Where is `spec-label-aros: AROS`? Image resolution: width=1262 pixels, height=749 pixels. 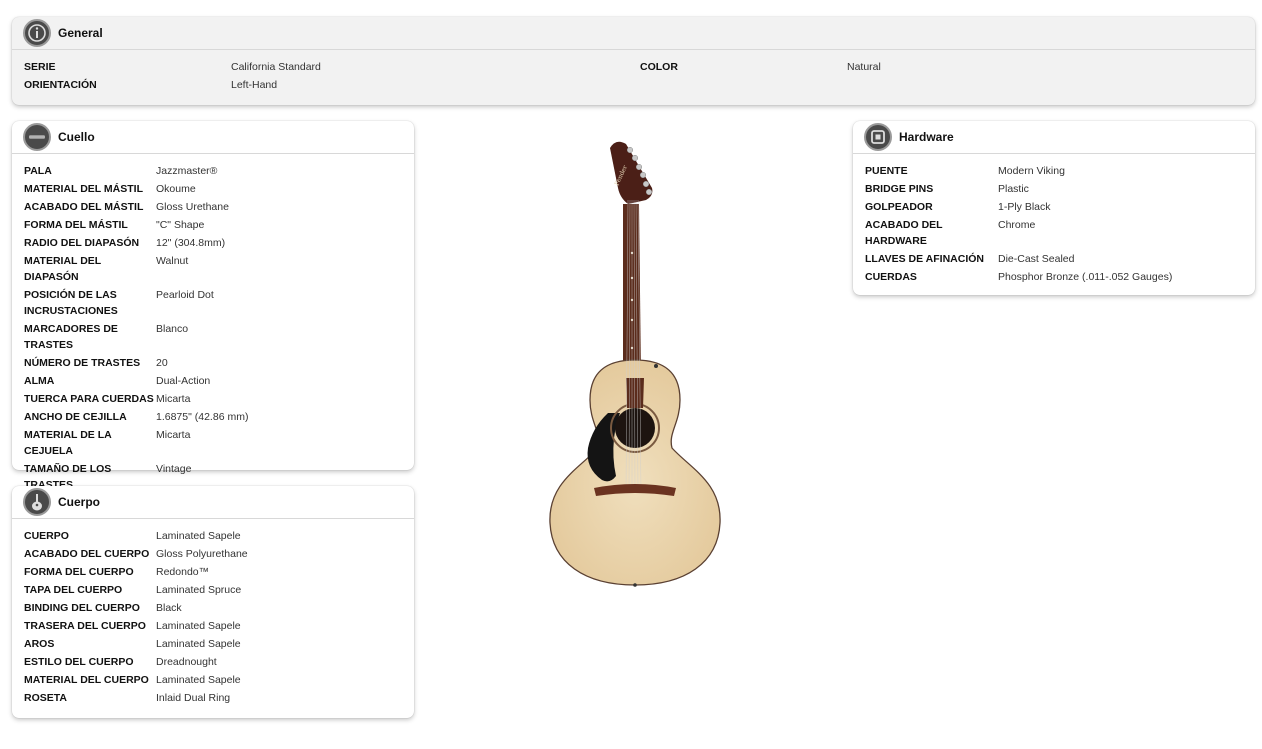
spec-label-aros: AROS is located at coordinates (39, 644).